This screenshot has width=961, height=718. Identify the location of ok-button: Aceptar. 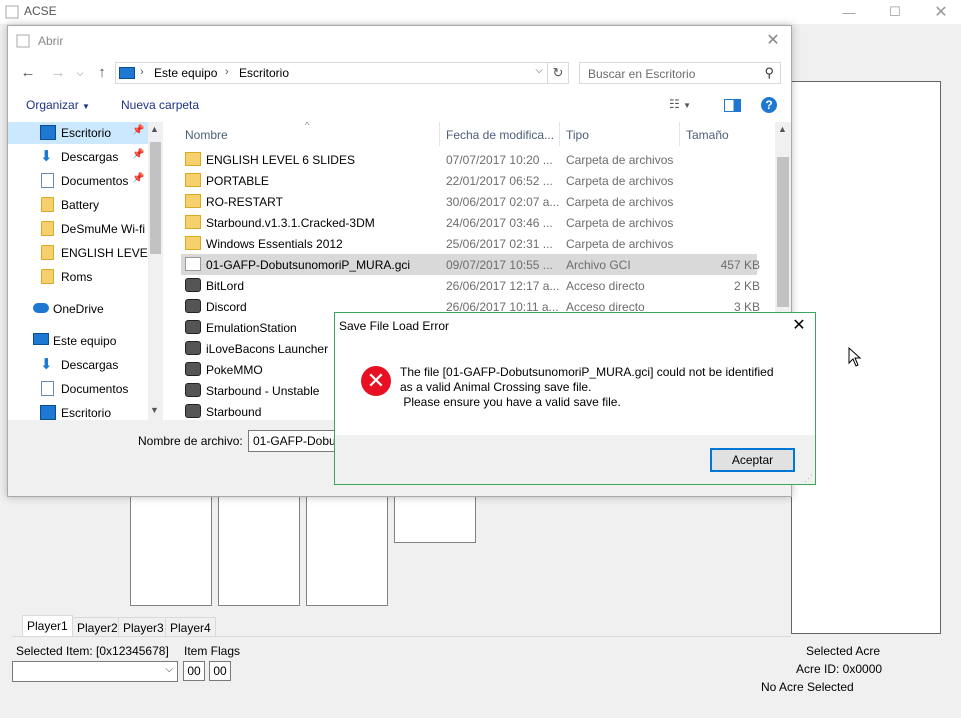
(752, 460).